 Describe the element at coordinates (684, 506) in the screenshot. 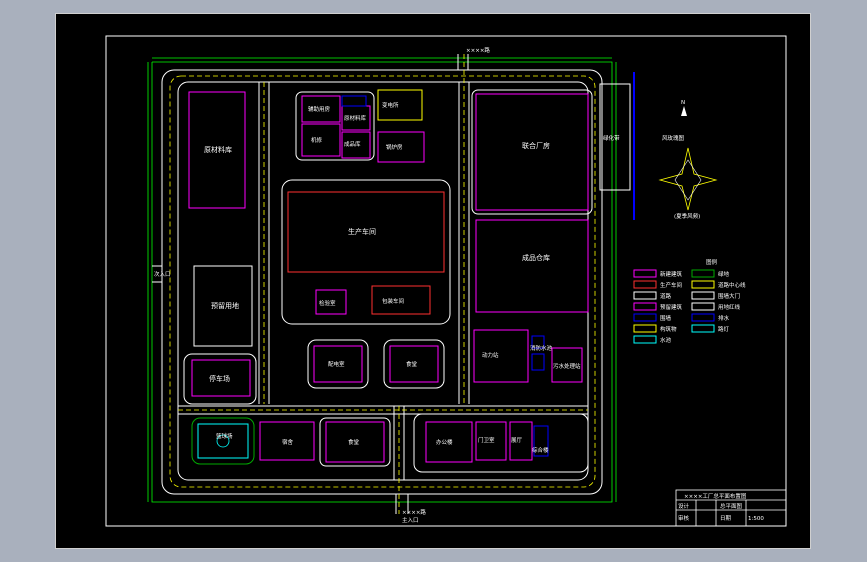

I see `title-designer: 设计` at that location.